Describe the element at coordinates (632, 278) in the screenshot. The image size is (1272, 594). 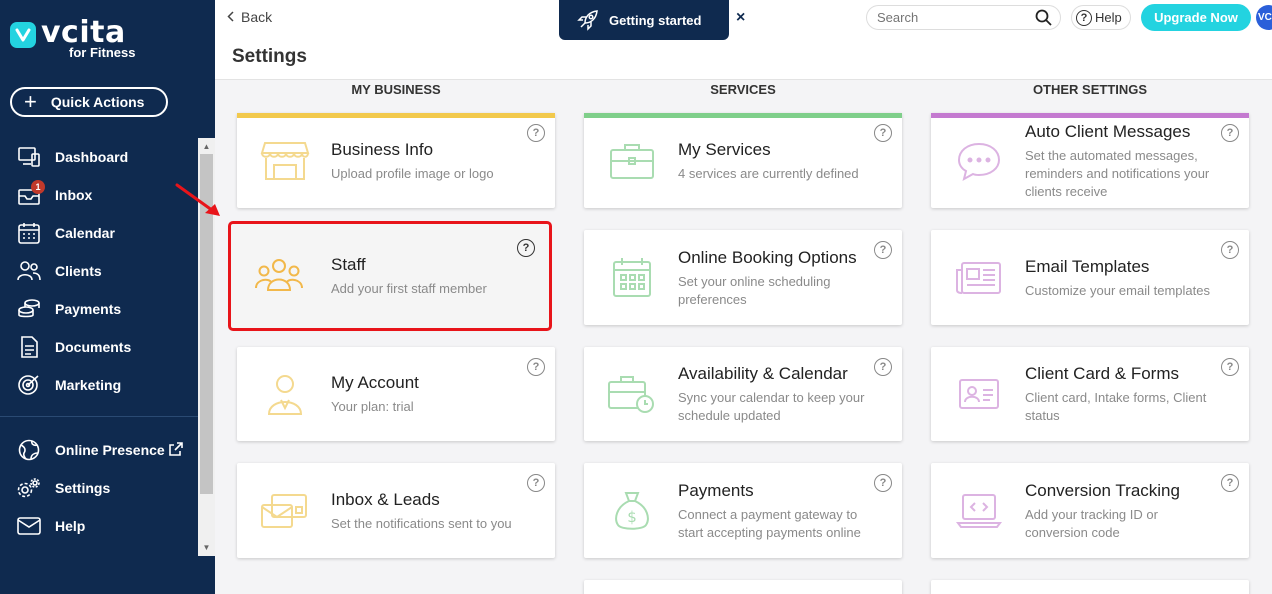
I see `booking-calendar-icon` at that location.